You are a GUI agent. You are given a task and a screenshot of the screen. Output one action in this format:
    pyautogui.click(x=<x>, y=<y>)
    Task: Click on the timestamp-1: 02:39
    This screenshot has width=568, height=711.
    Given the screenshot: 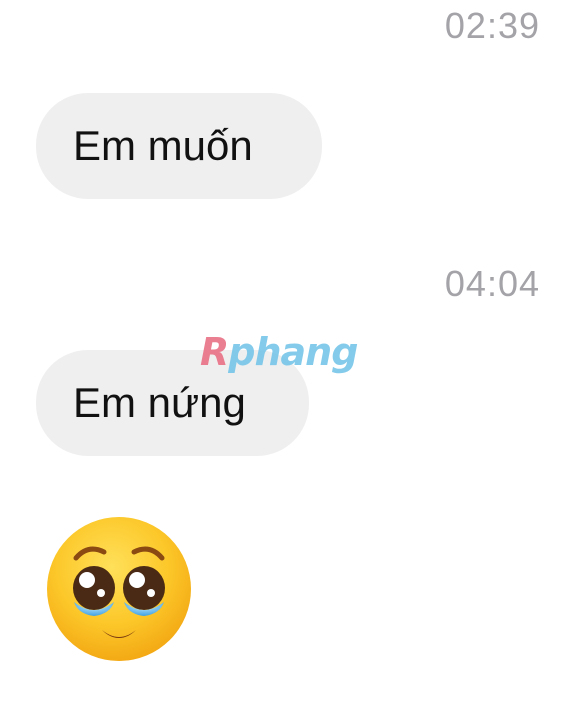 What is the action you would take?
    pyautogui.click(x=492, y=25)
    